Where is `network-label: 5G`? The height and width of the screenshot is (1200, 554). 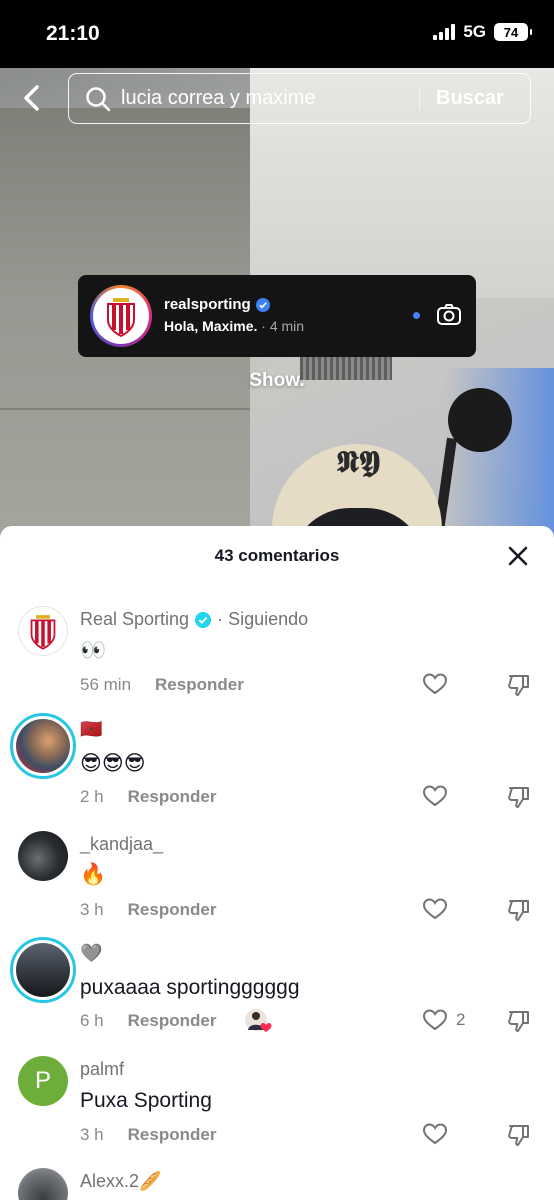
network-label: 5G is located at coordinates (474, 31).